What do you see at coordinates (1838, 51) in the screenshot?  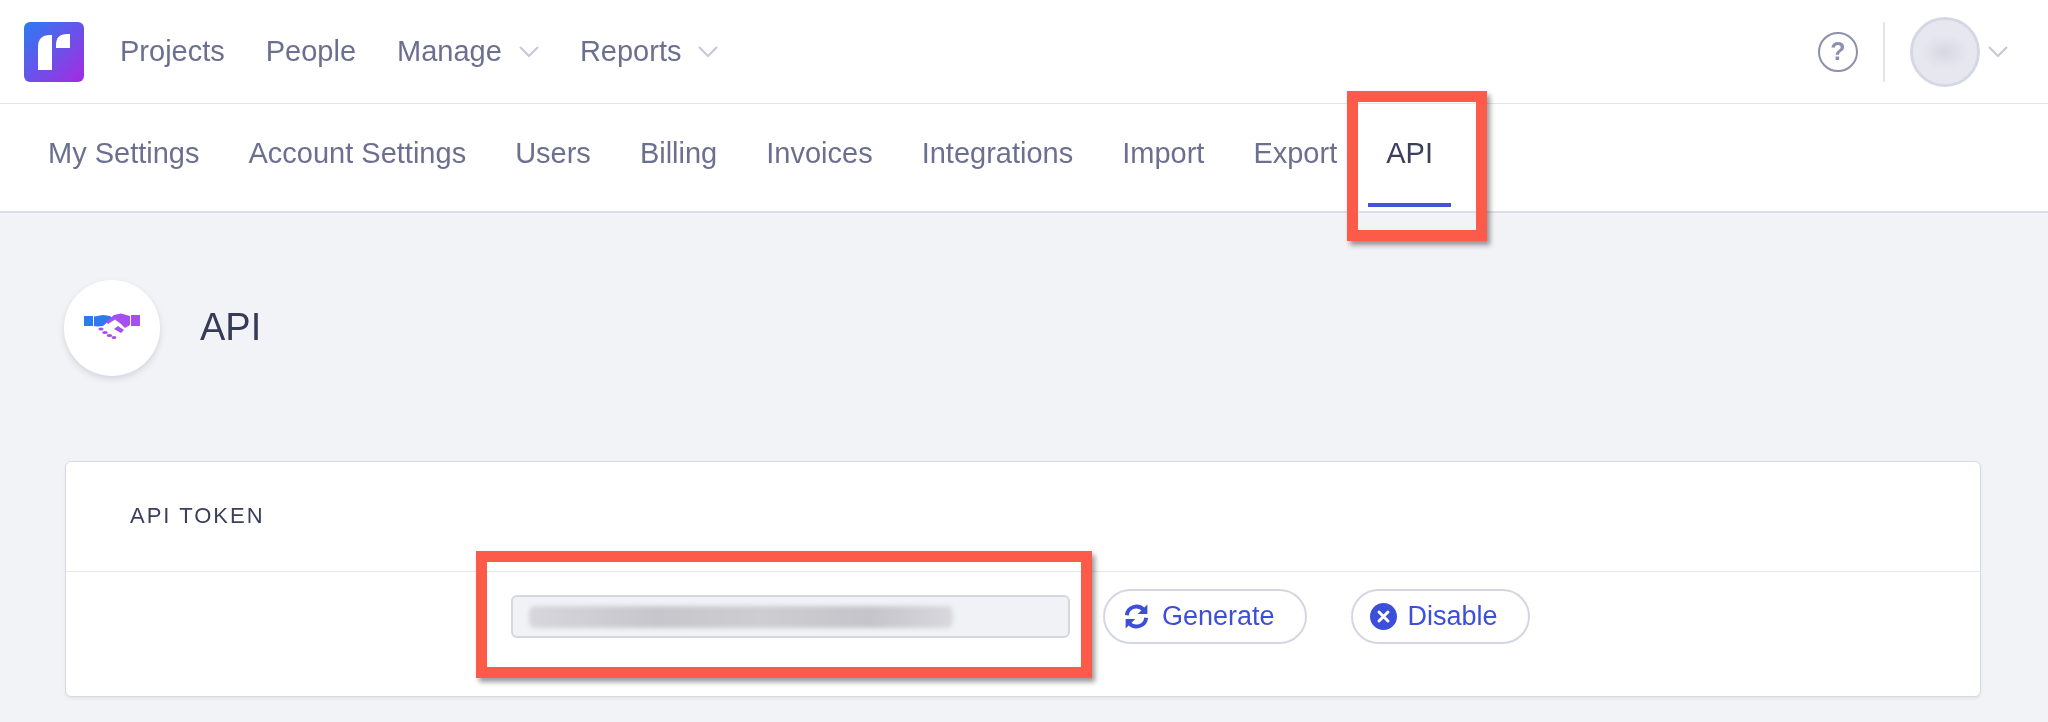 I see `help-button: ?` at bounding box center [1838, 51].